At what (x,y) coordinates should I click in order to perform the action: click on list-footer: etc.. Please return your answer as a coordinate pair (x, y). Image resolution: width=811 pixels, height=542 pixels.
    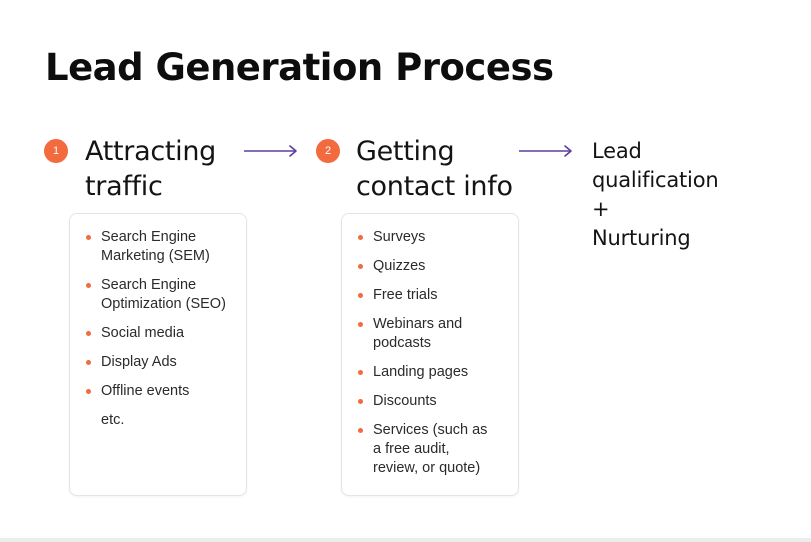
    Looking at the image, I should click on (113, 420).